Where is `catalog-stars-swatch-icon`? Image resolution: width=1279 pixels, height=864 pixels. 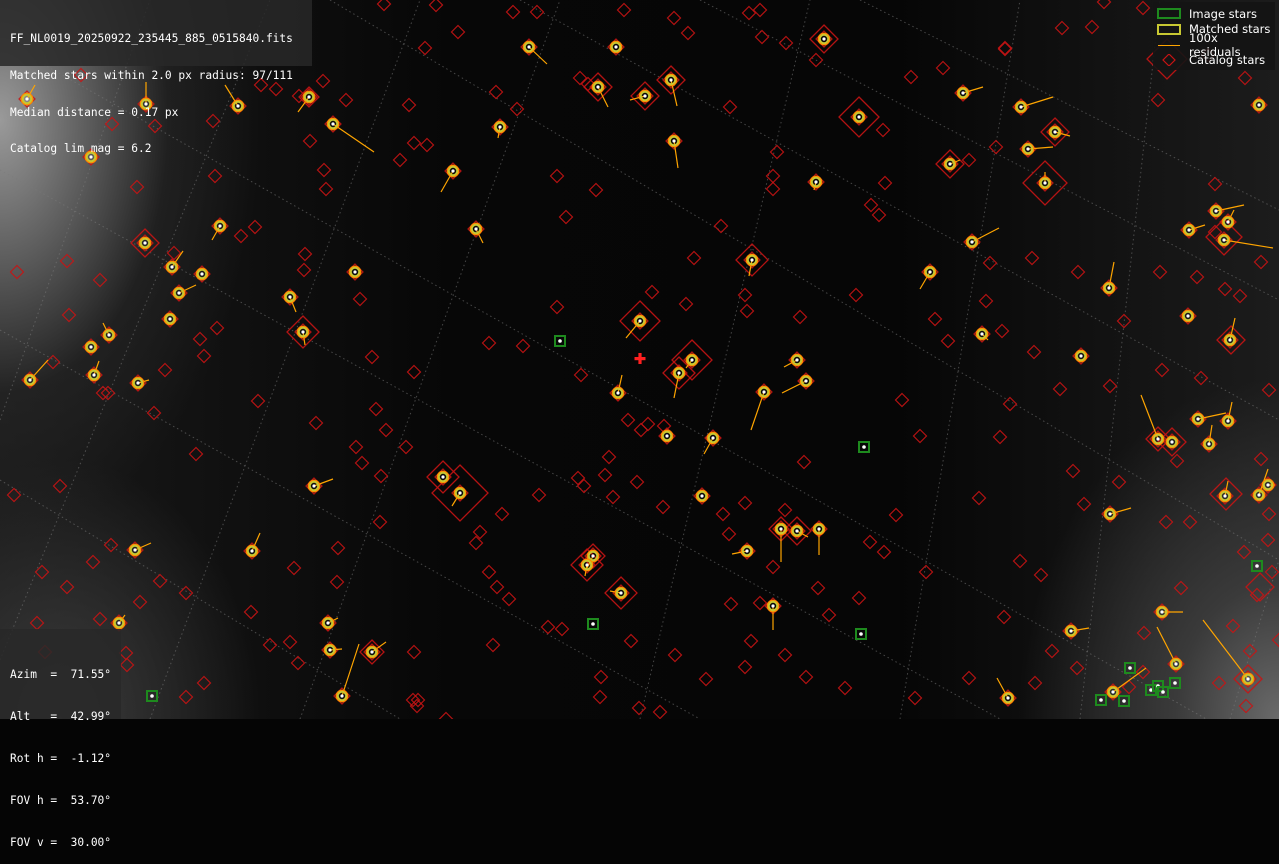 catalog-stars-swatch-icon is located at coordinates (1169, 60).